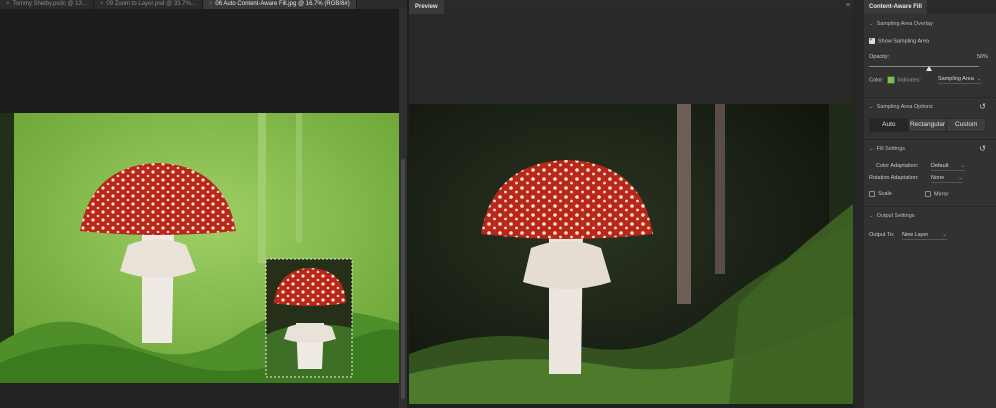  Describe the element at coordinates (199, 395) in the screenshot. I see `canvas-pasteboard-bottom` at that location.